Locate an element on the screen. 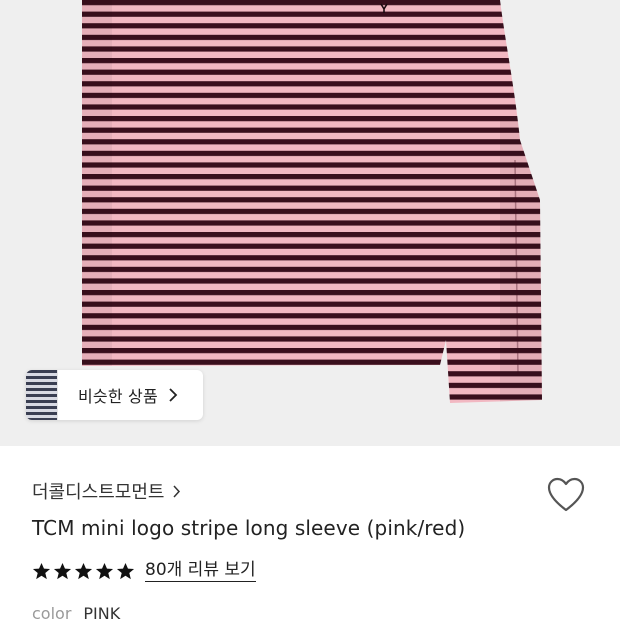  color-label: color is located at coordinates (52, 612).